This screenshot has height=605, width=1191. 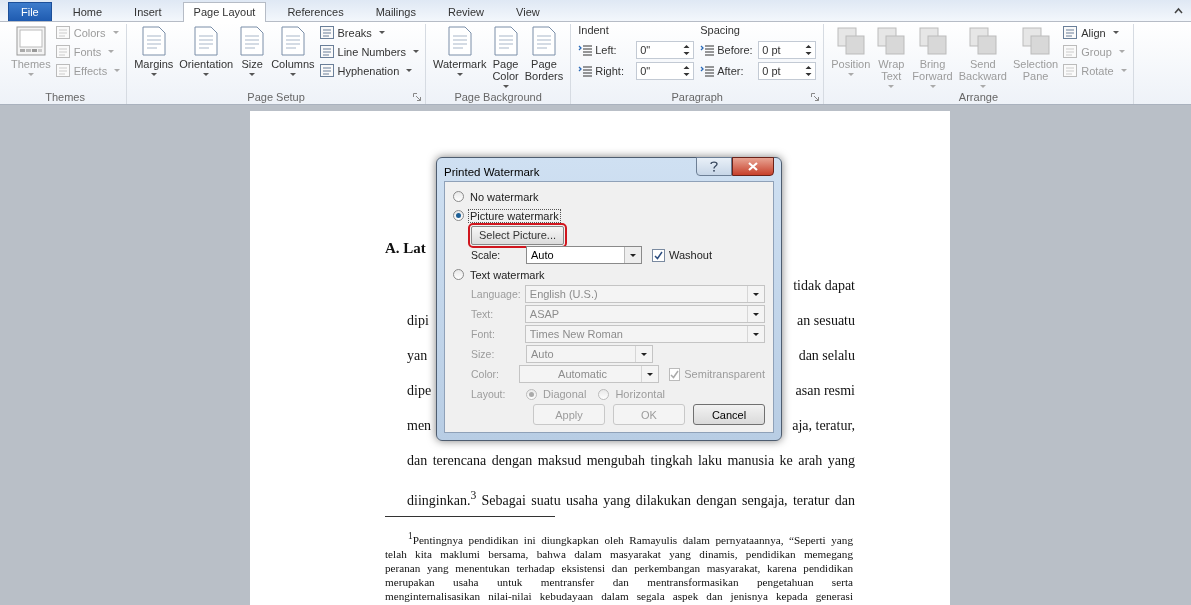 I want to click on theme-swatch-icon, so click(x=30, y=41).